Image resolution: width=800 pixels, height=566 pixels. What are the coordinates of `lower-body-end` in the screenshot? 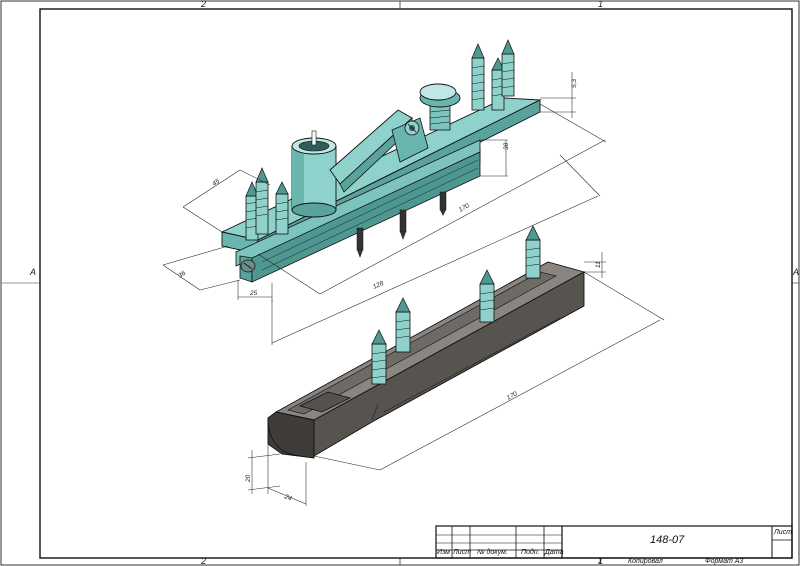 It's located at (291, 435).